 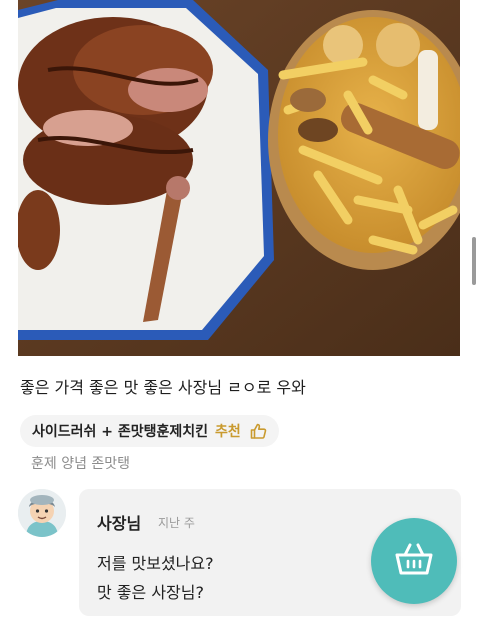 I want to click on recommend-label: 추천, so click(x=228, y=432).